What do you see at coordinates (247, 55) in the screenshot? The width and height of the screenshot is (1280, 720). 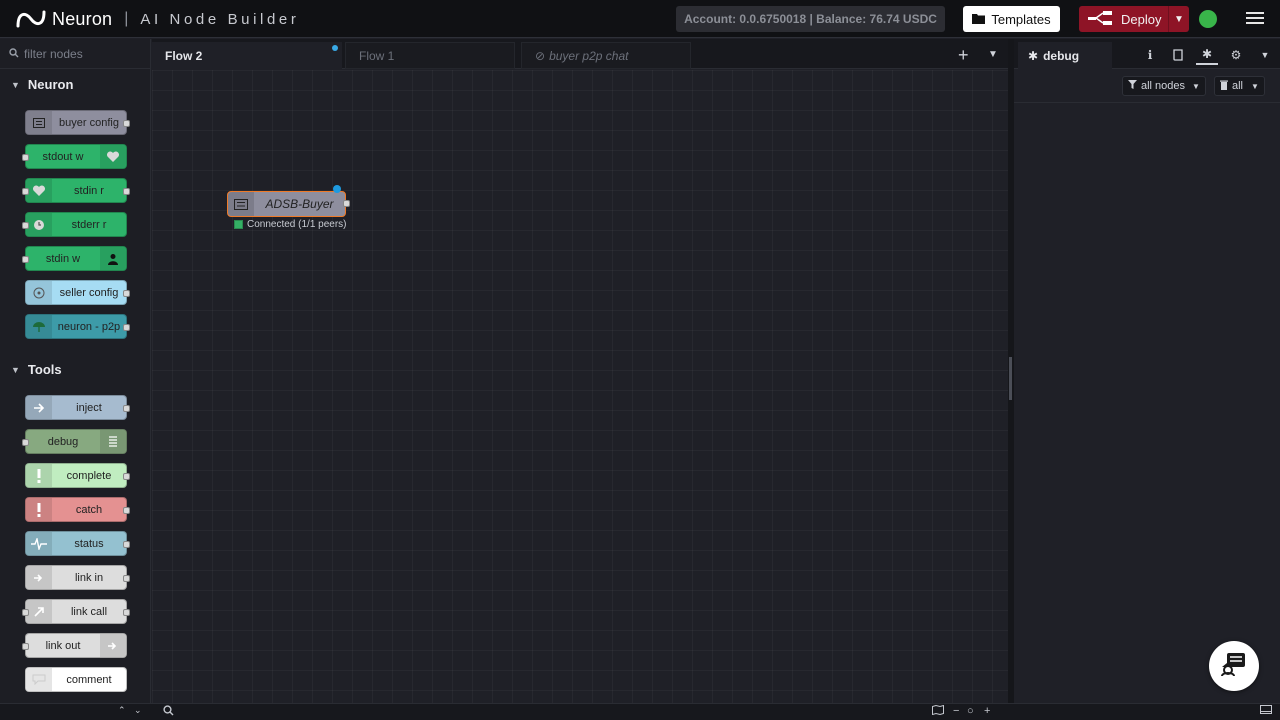 I see `tab-flow-2: Flow 2` at bounding box center [247, 55].